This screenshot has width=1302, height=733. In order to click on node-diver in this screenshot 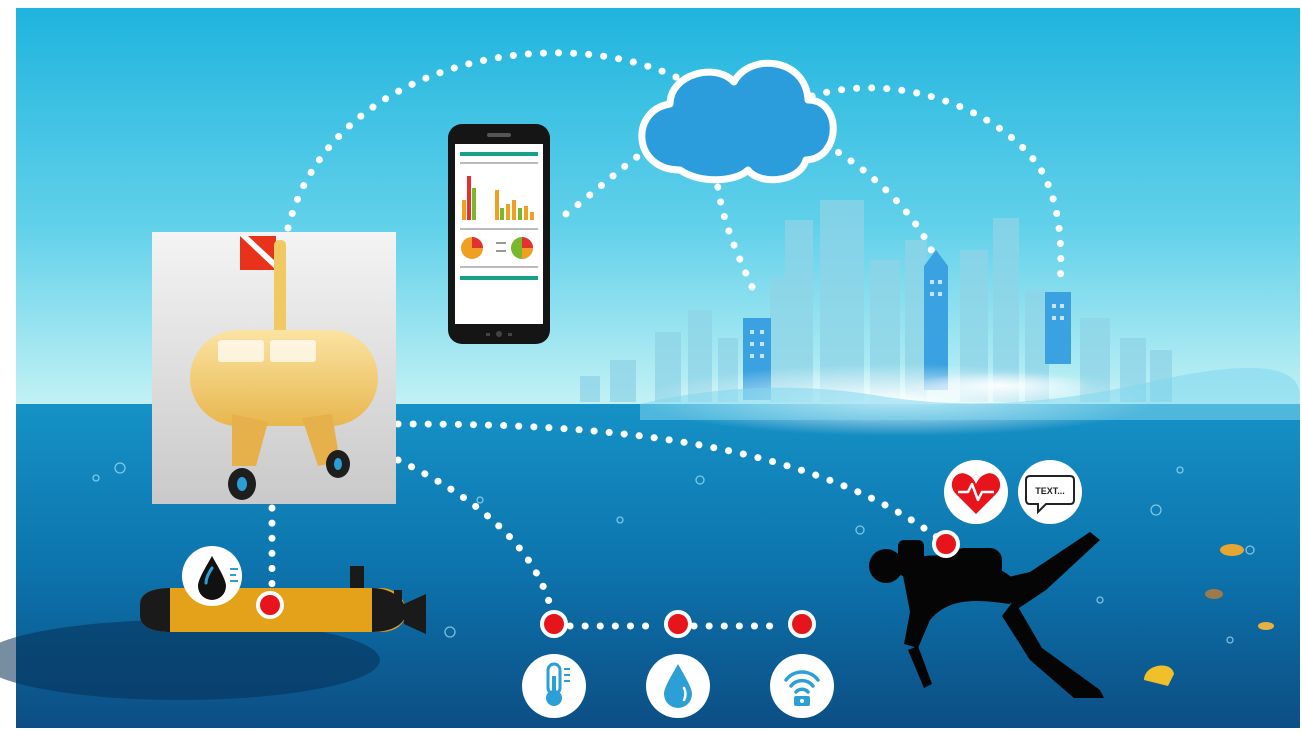, I will do `click(946, 544)`.